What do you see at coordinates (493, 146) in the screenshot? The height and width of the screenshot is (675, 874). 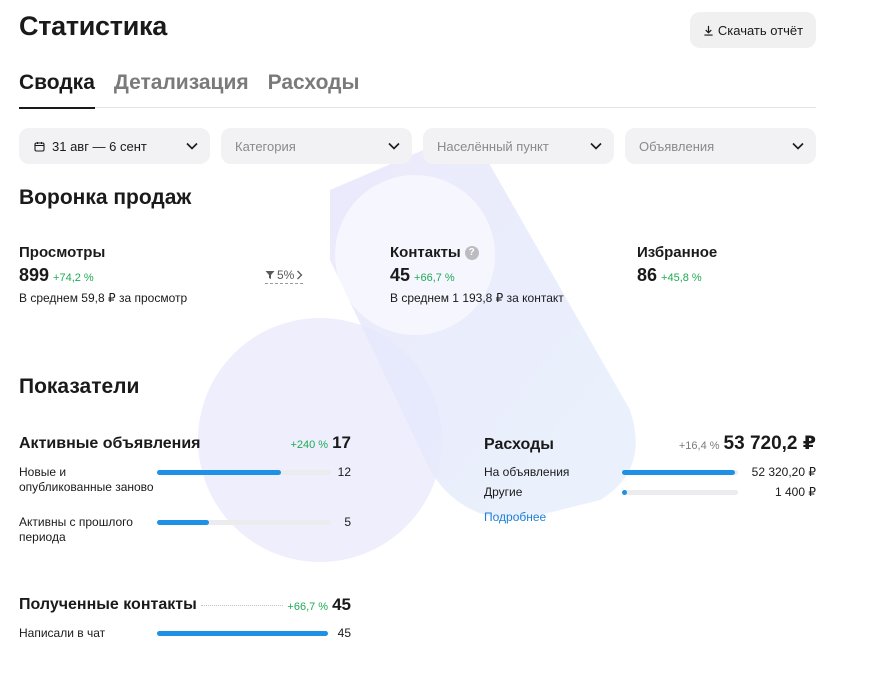 I see `location-placeholder: Населённый пункт` at bounding box center [493, 146].